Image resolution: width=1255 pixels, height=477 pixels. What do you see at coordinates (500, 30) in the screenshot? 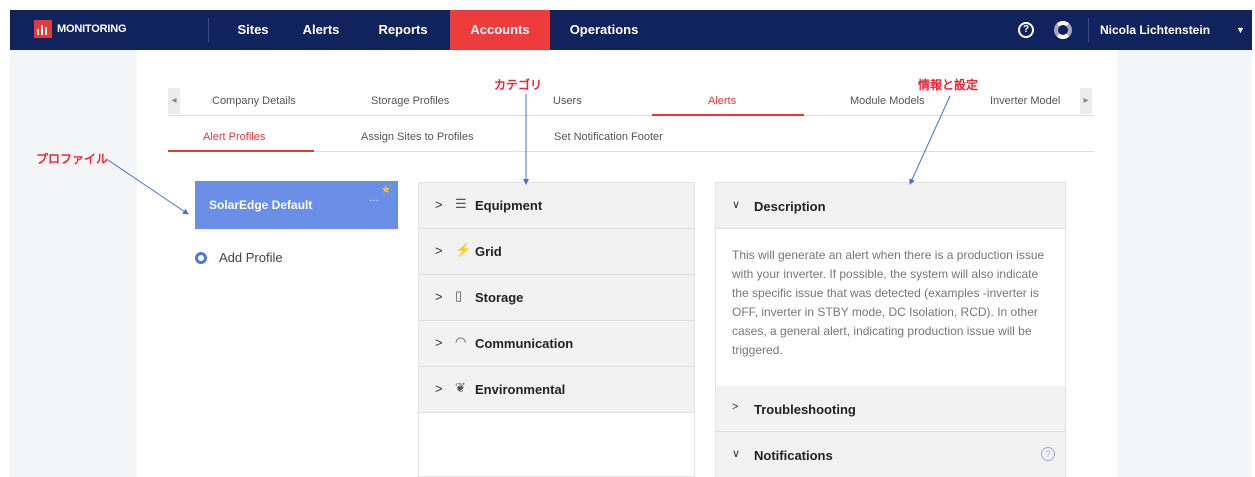
I see `nav-accounts: Accounts` at bounding box center [500, 30].